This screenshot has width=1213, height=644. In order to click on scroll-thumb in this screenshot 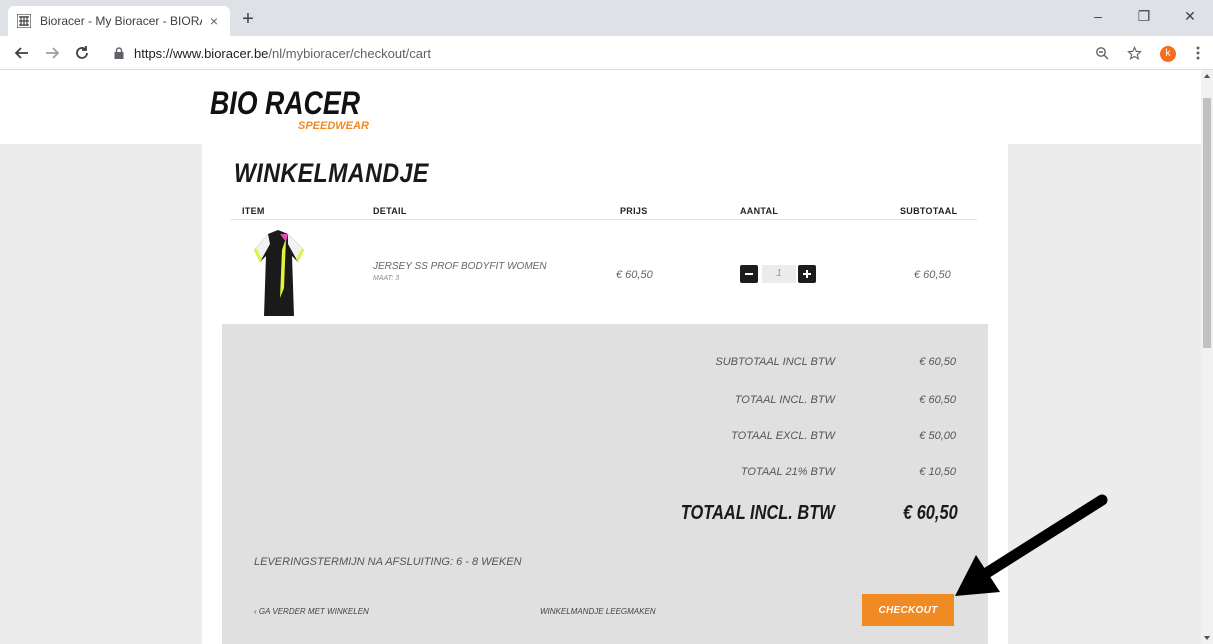, I will do `click(1207, 223)`.